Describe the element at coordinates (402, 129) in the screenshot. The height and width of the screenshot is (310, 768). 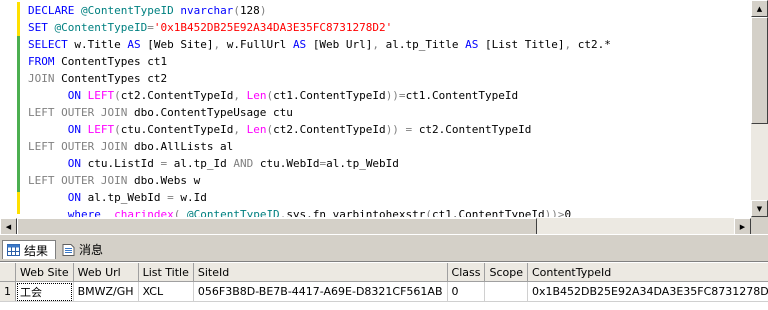
I see `code-token: )) =` at that location.